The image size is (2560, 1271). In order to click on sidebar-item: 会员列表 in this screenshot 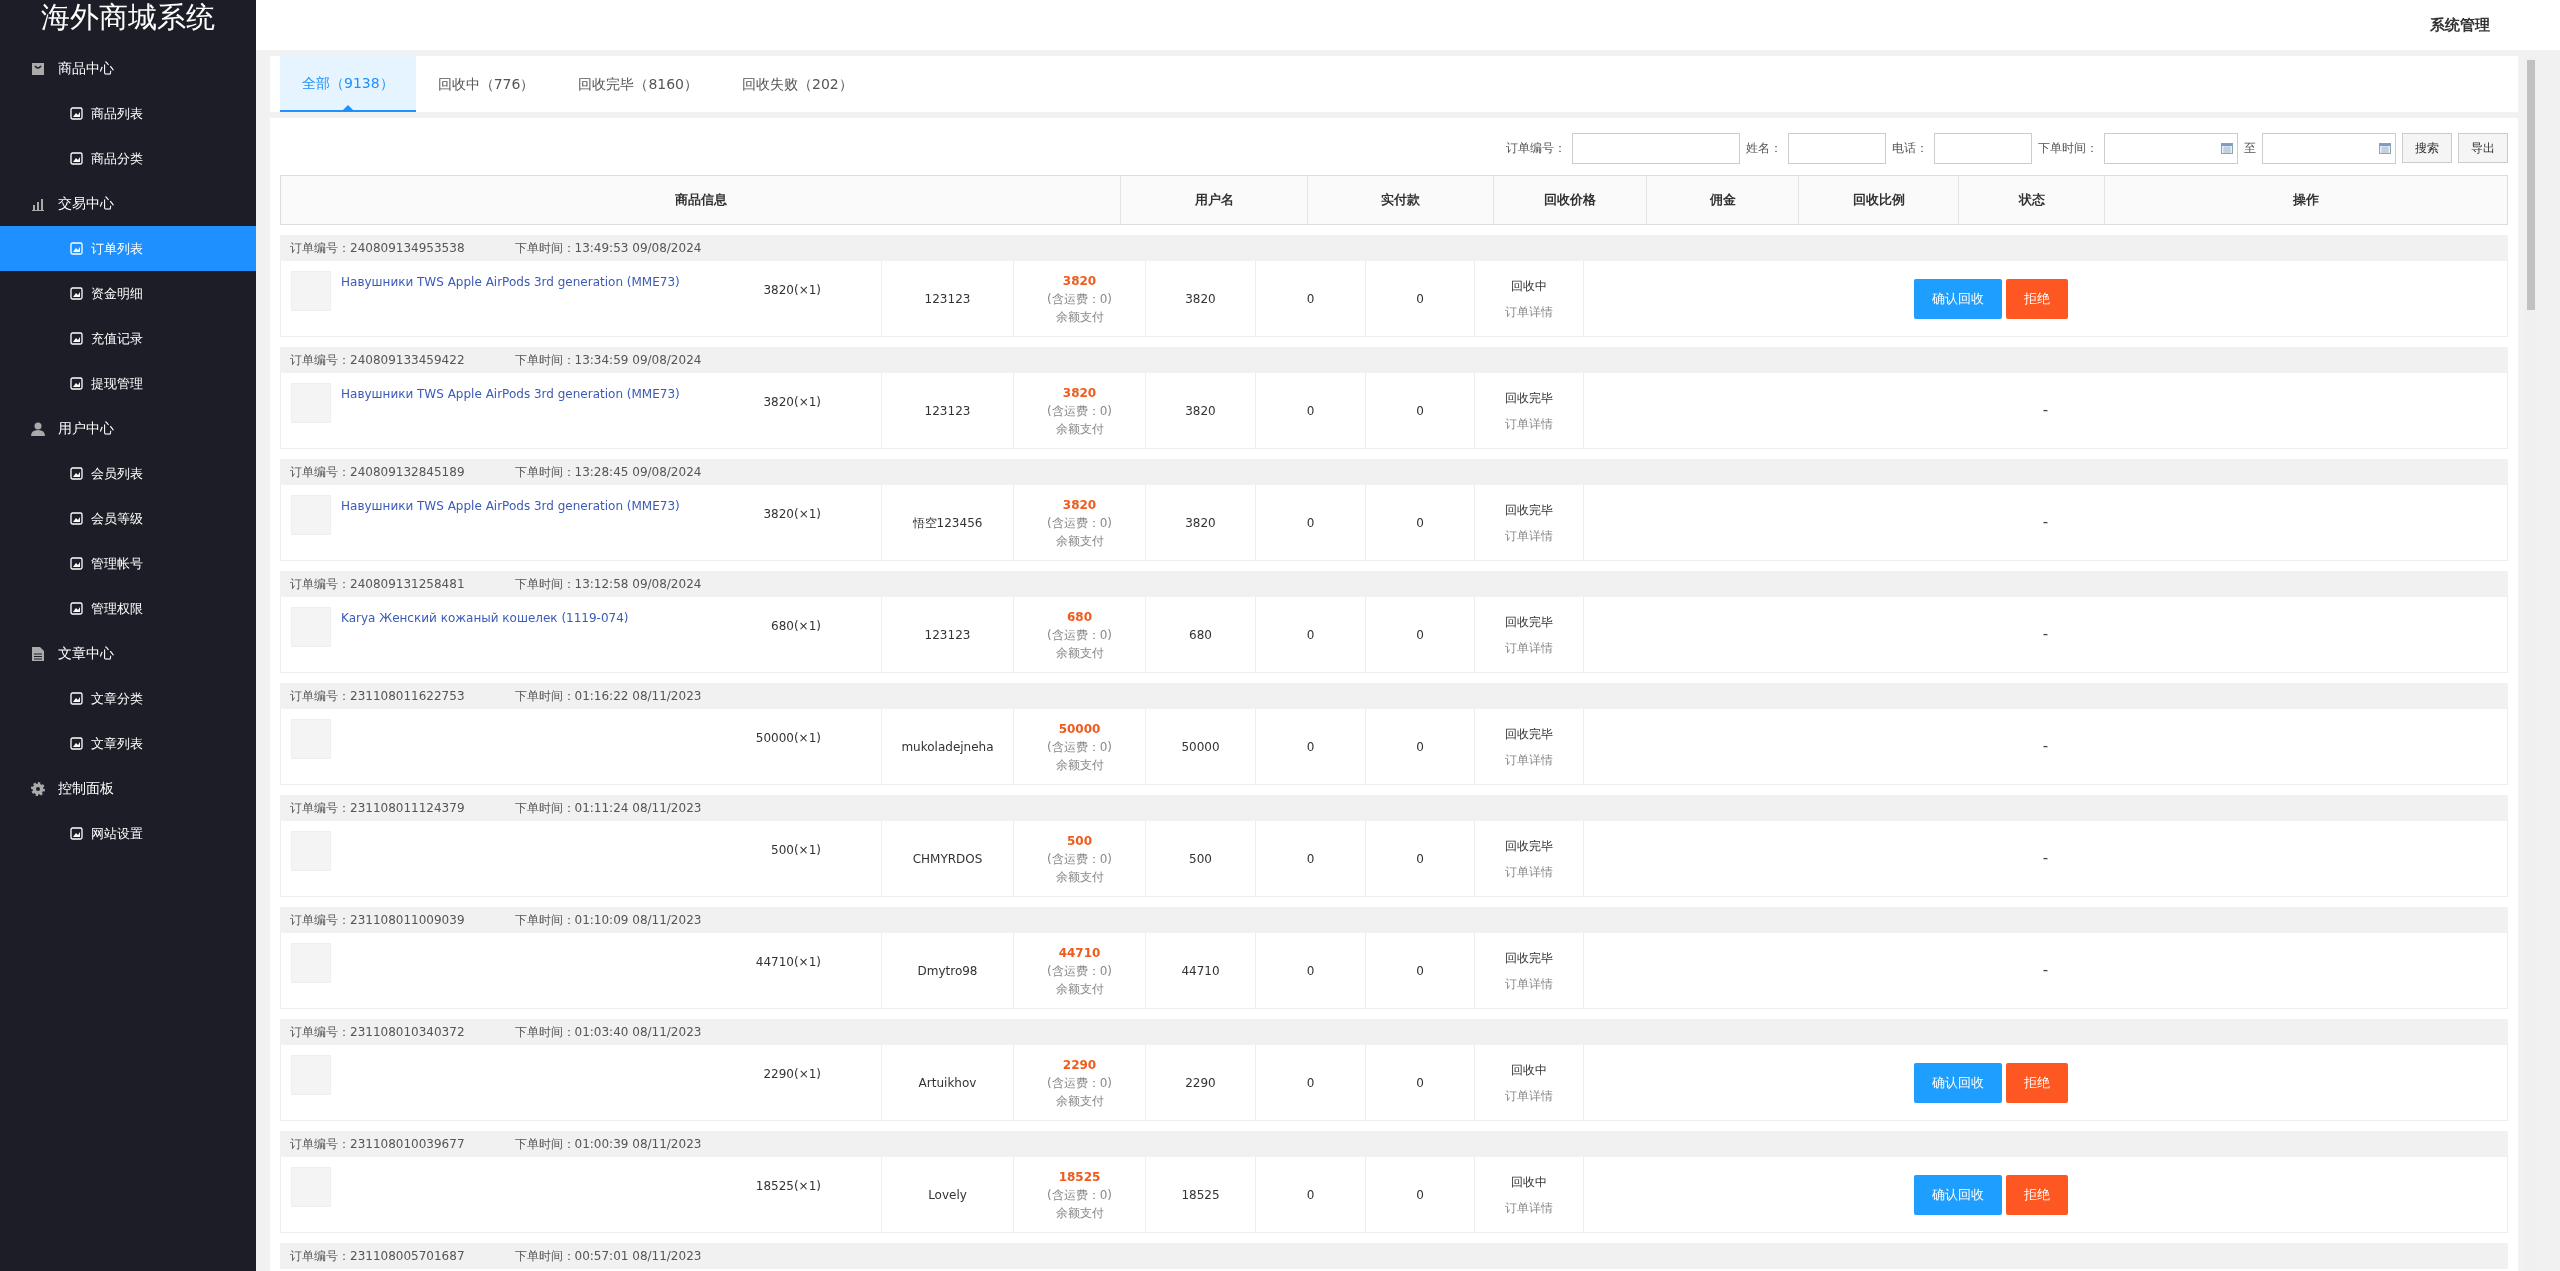, I will do `click(128, 473)`.